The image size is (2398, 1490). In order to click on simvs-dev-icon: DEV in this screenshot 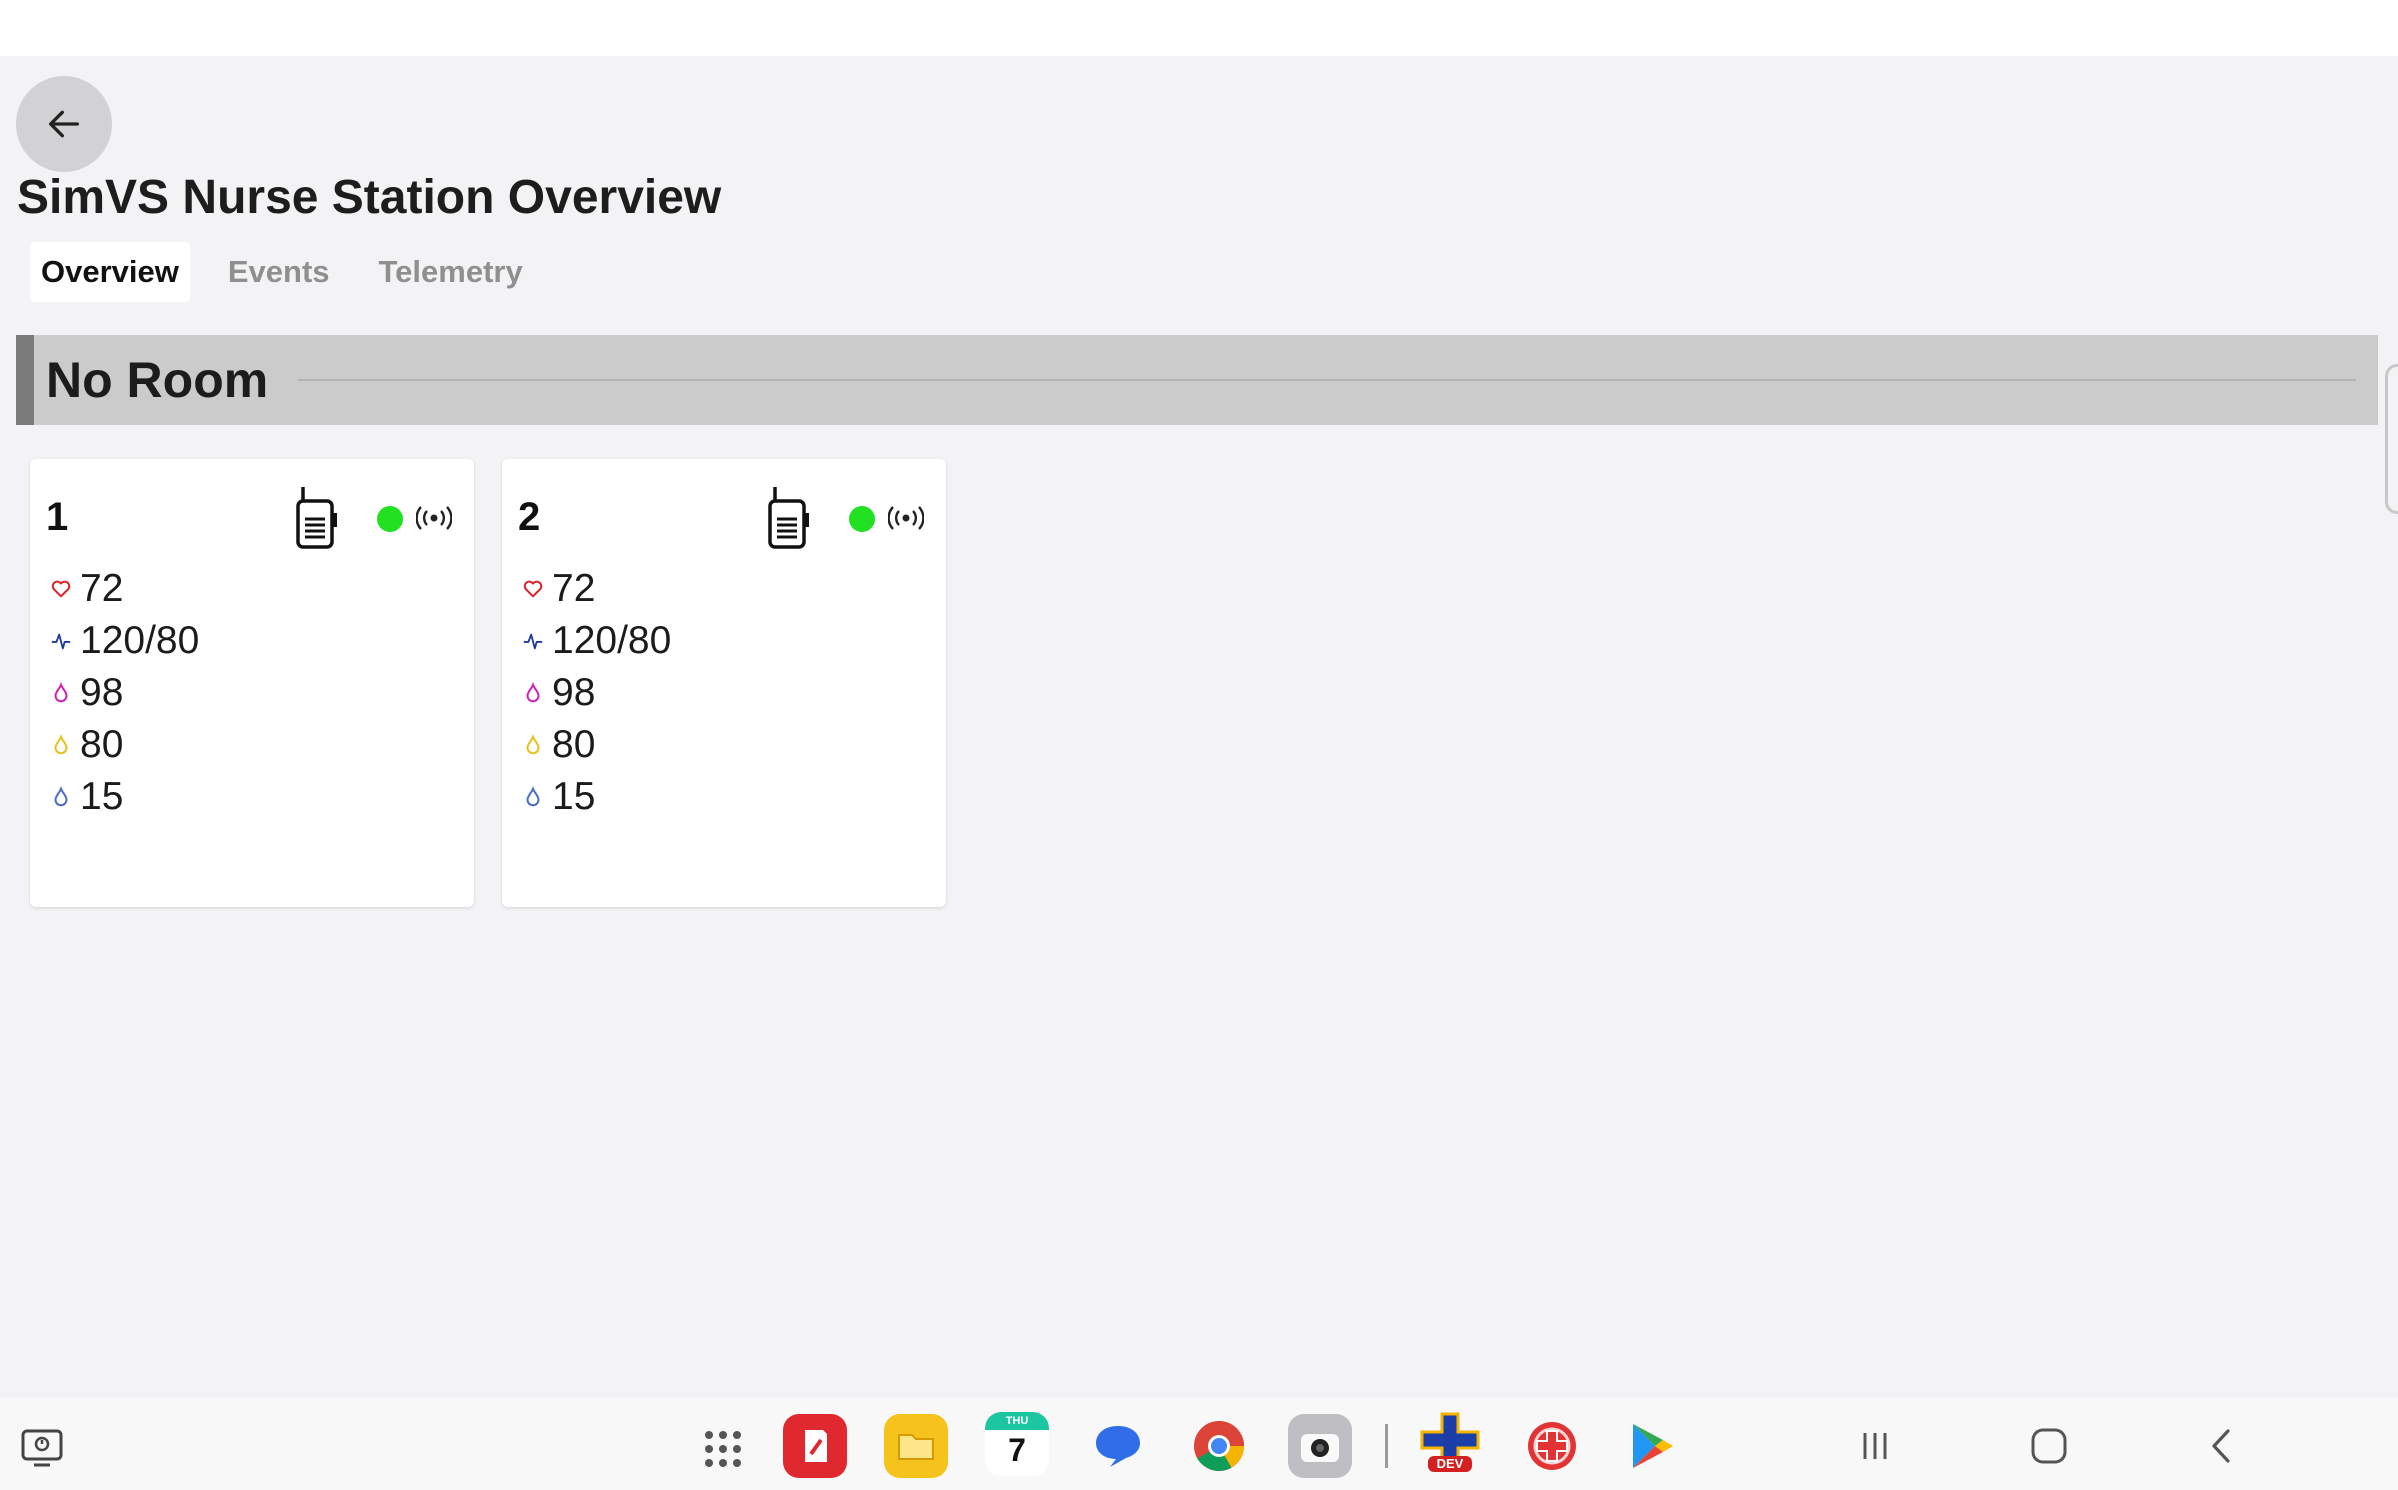, I will do `click(1450, 1442)`.